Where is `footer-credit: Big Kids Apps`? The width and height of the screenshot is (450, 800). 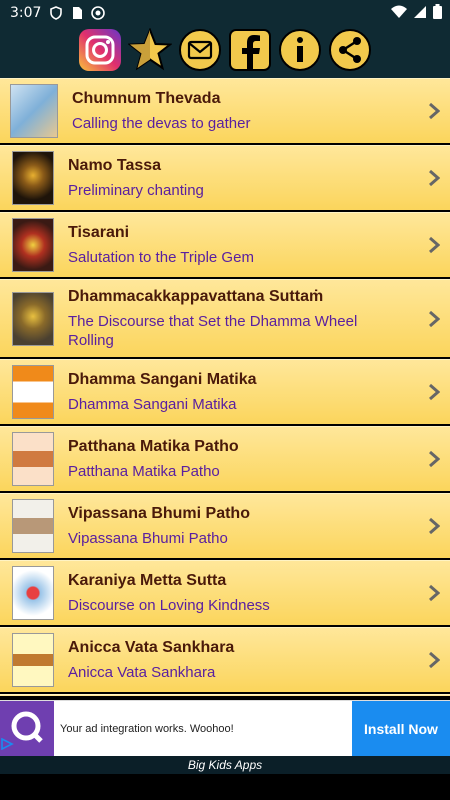
footer-credit: Big Kids Apps is located at coordinates (225, 765).